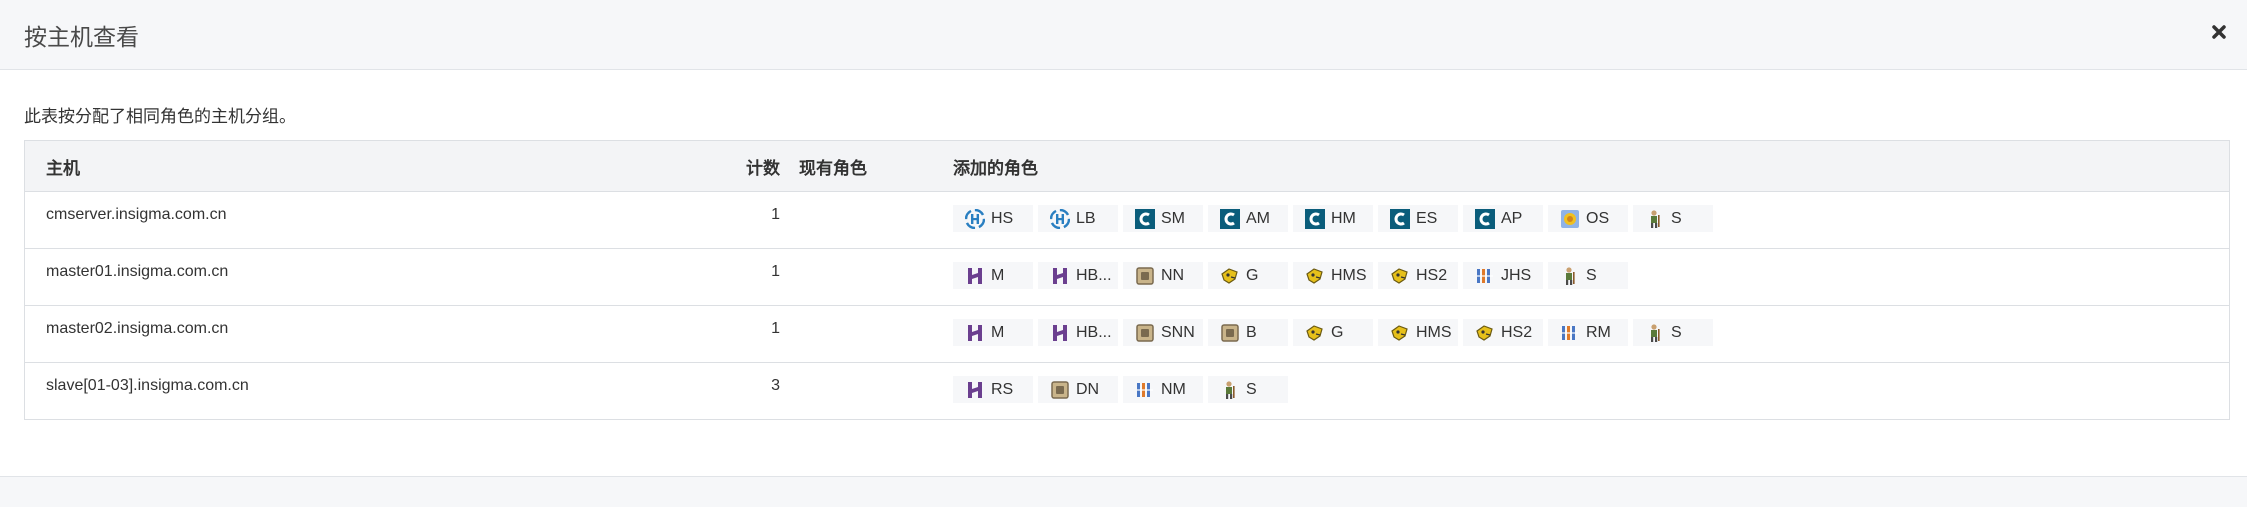 The width and height of the screenshot is (2247, 507). I want to click on close-icon, so click(2219, 32).